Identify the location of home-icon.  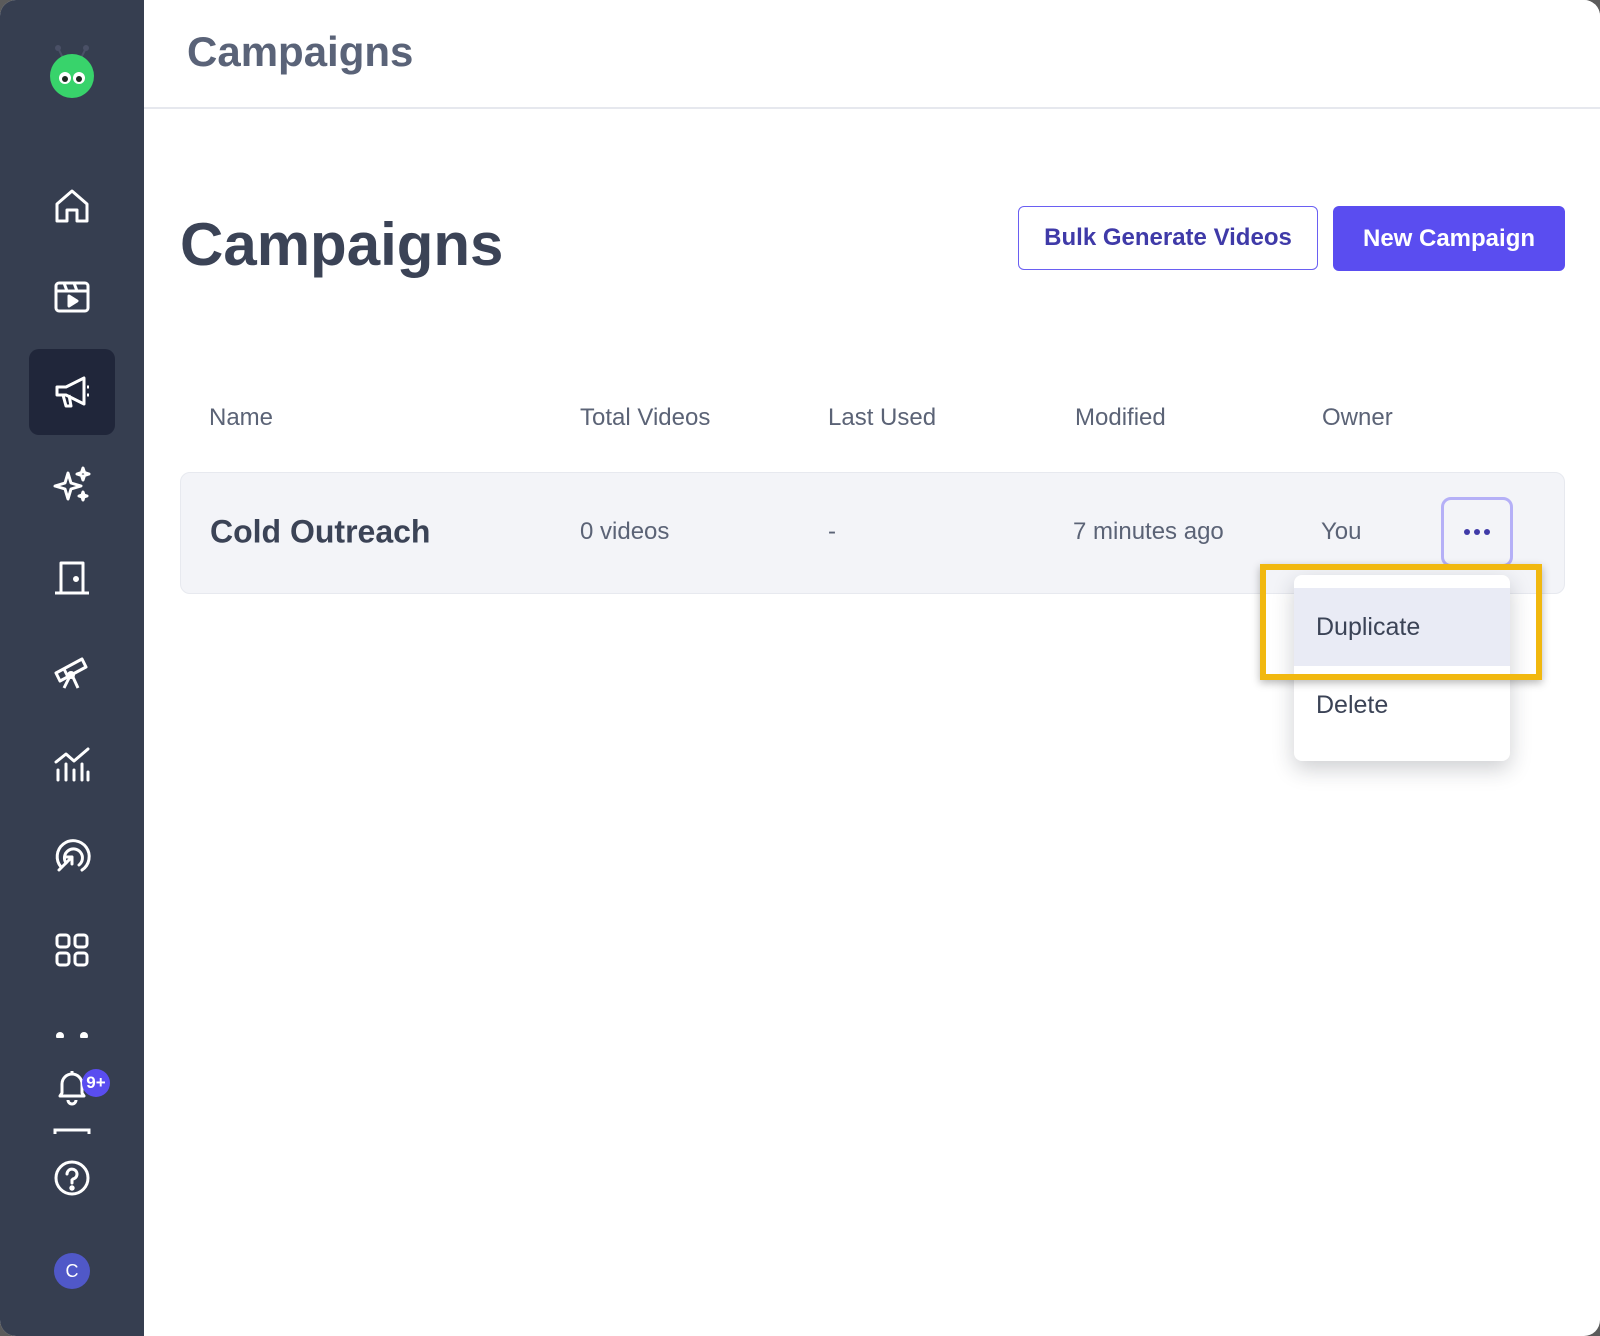
(72, 206).